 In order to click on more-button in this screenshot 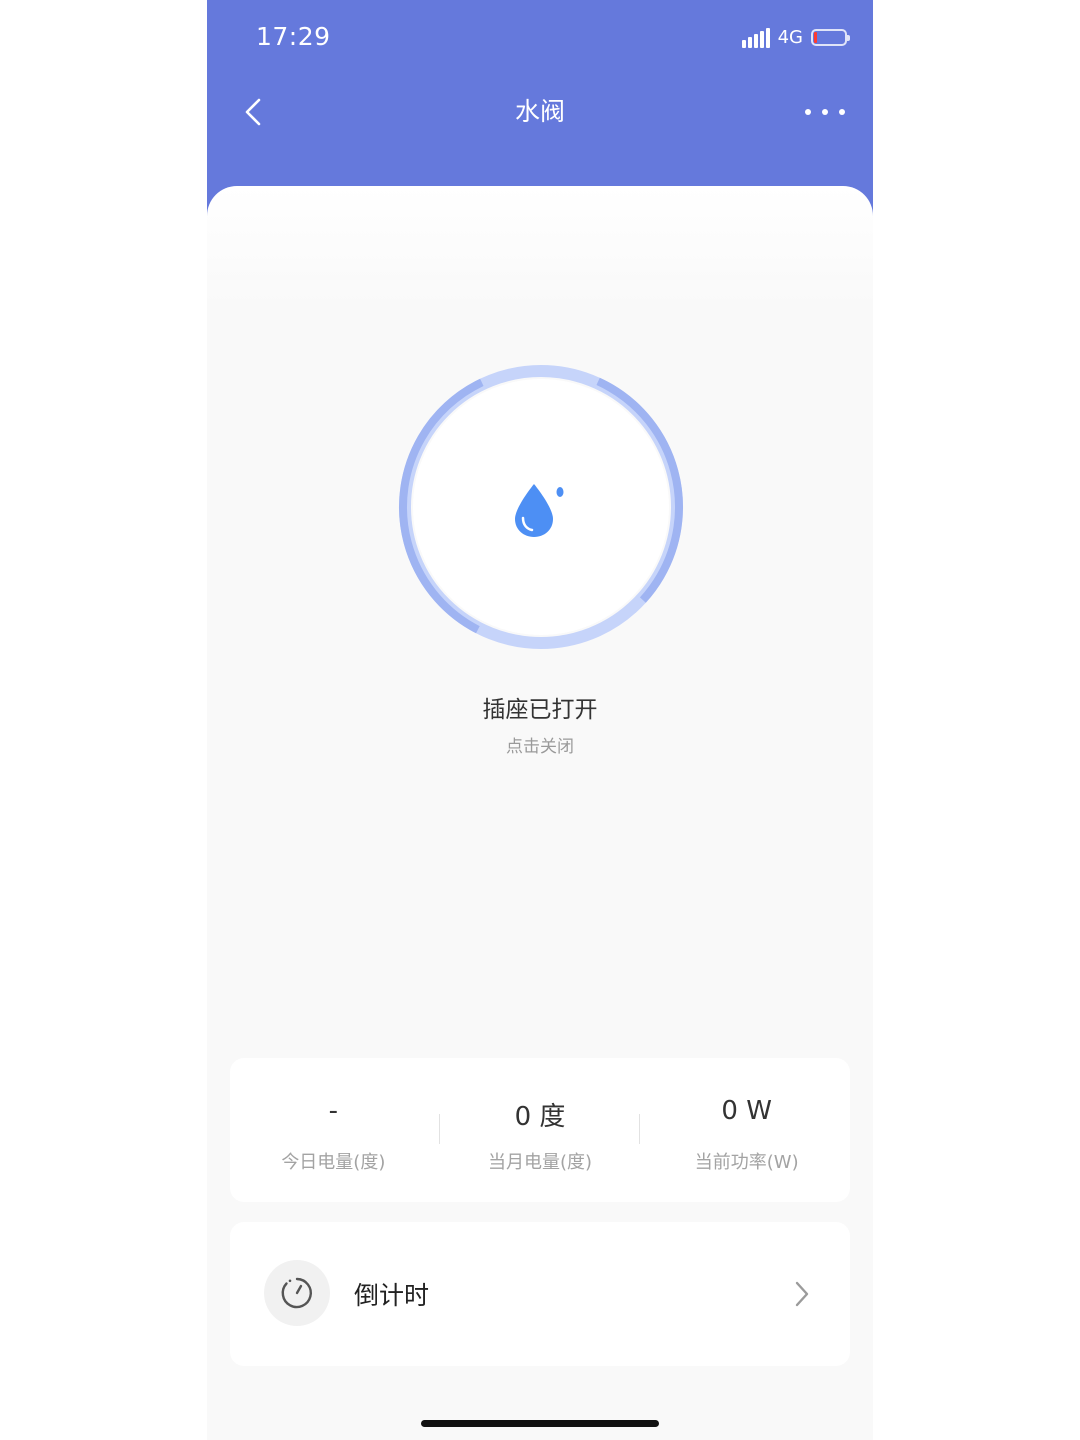, I will do `click(825, 112)`.